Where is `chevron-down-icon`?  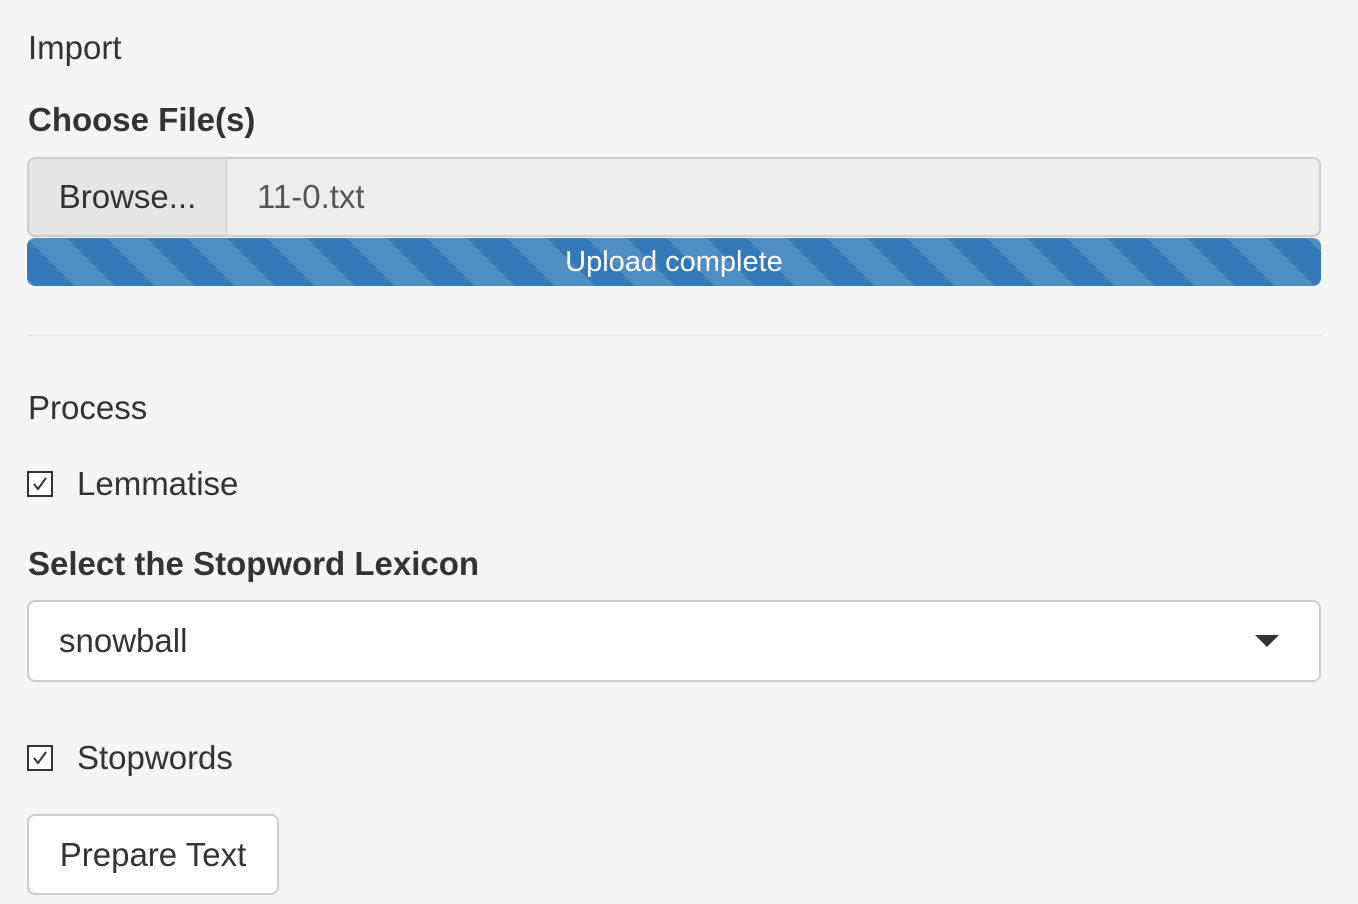
chevron-down-icon is located at coordinates (1267, 641).